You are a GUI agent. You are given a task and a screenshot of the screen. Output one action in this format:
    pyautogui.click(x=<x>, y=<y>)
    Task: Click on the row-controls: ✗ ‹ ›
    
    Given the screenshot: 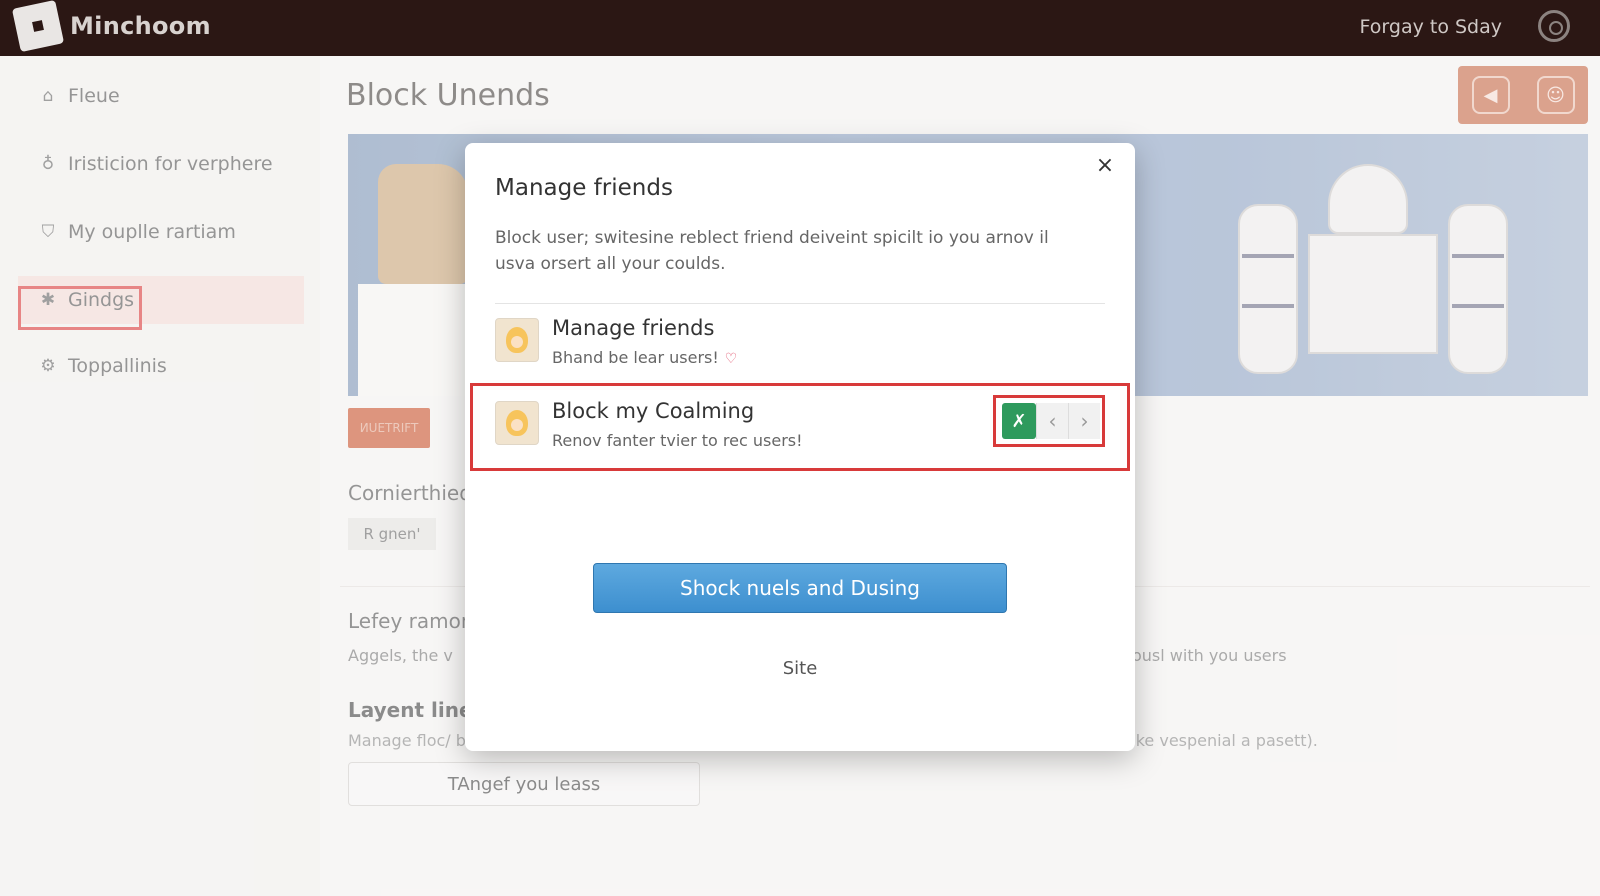 What is the action you would take?
    pyautogui.click(x=1049, y=421)
    